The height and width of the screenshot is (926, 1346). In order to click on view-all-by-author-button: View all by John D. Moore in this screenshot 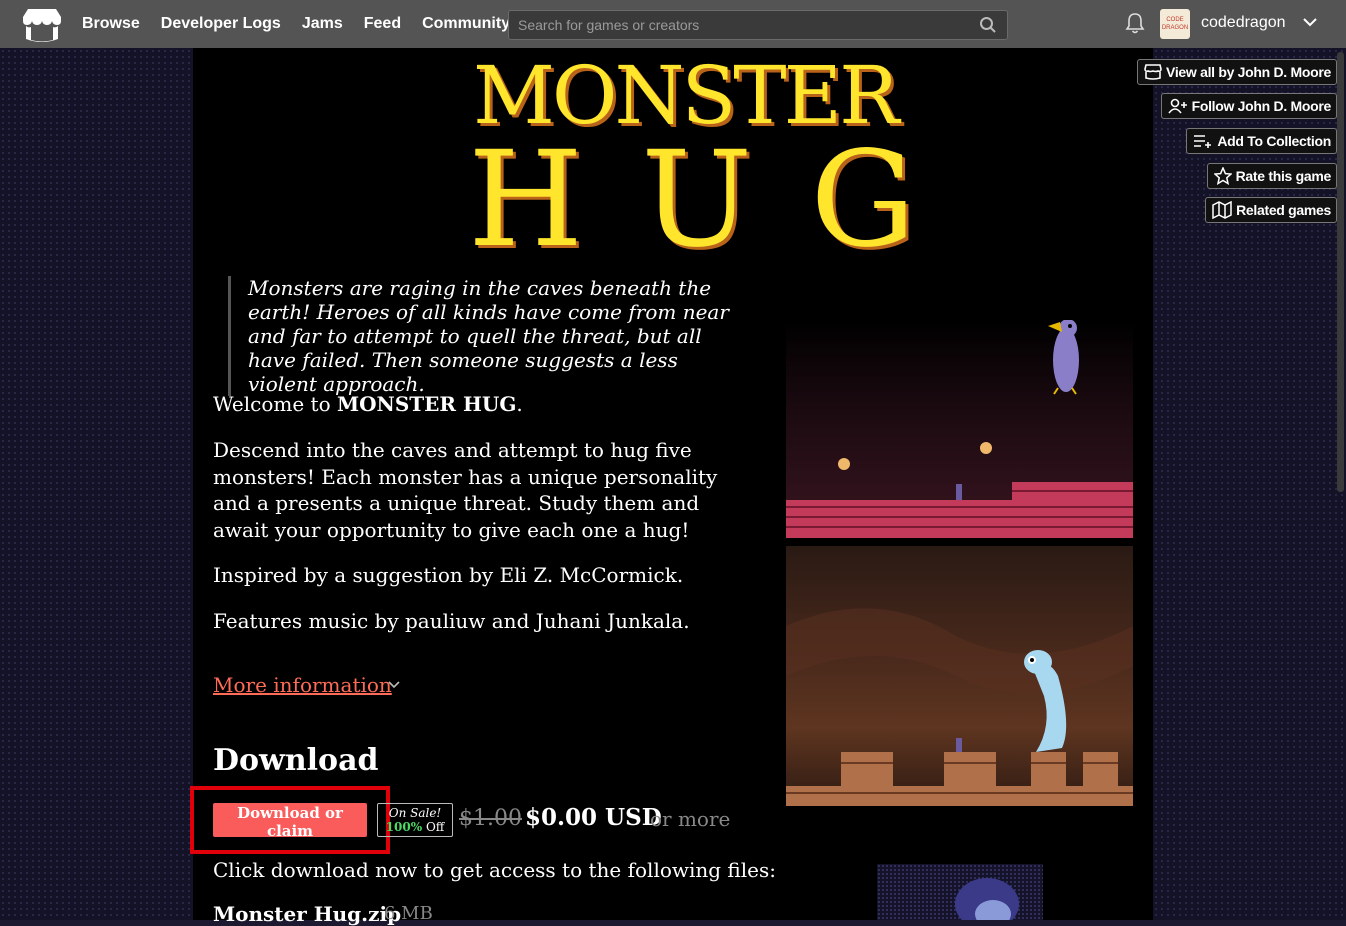, I will do `click(1237, 72)`.